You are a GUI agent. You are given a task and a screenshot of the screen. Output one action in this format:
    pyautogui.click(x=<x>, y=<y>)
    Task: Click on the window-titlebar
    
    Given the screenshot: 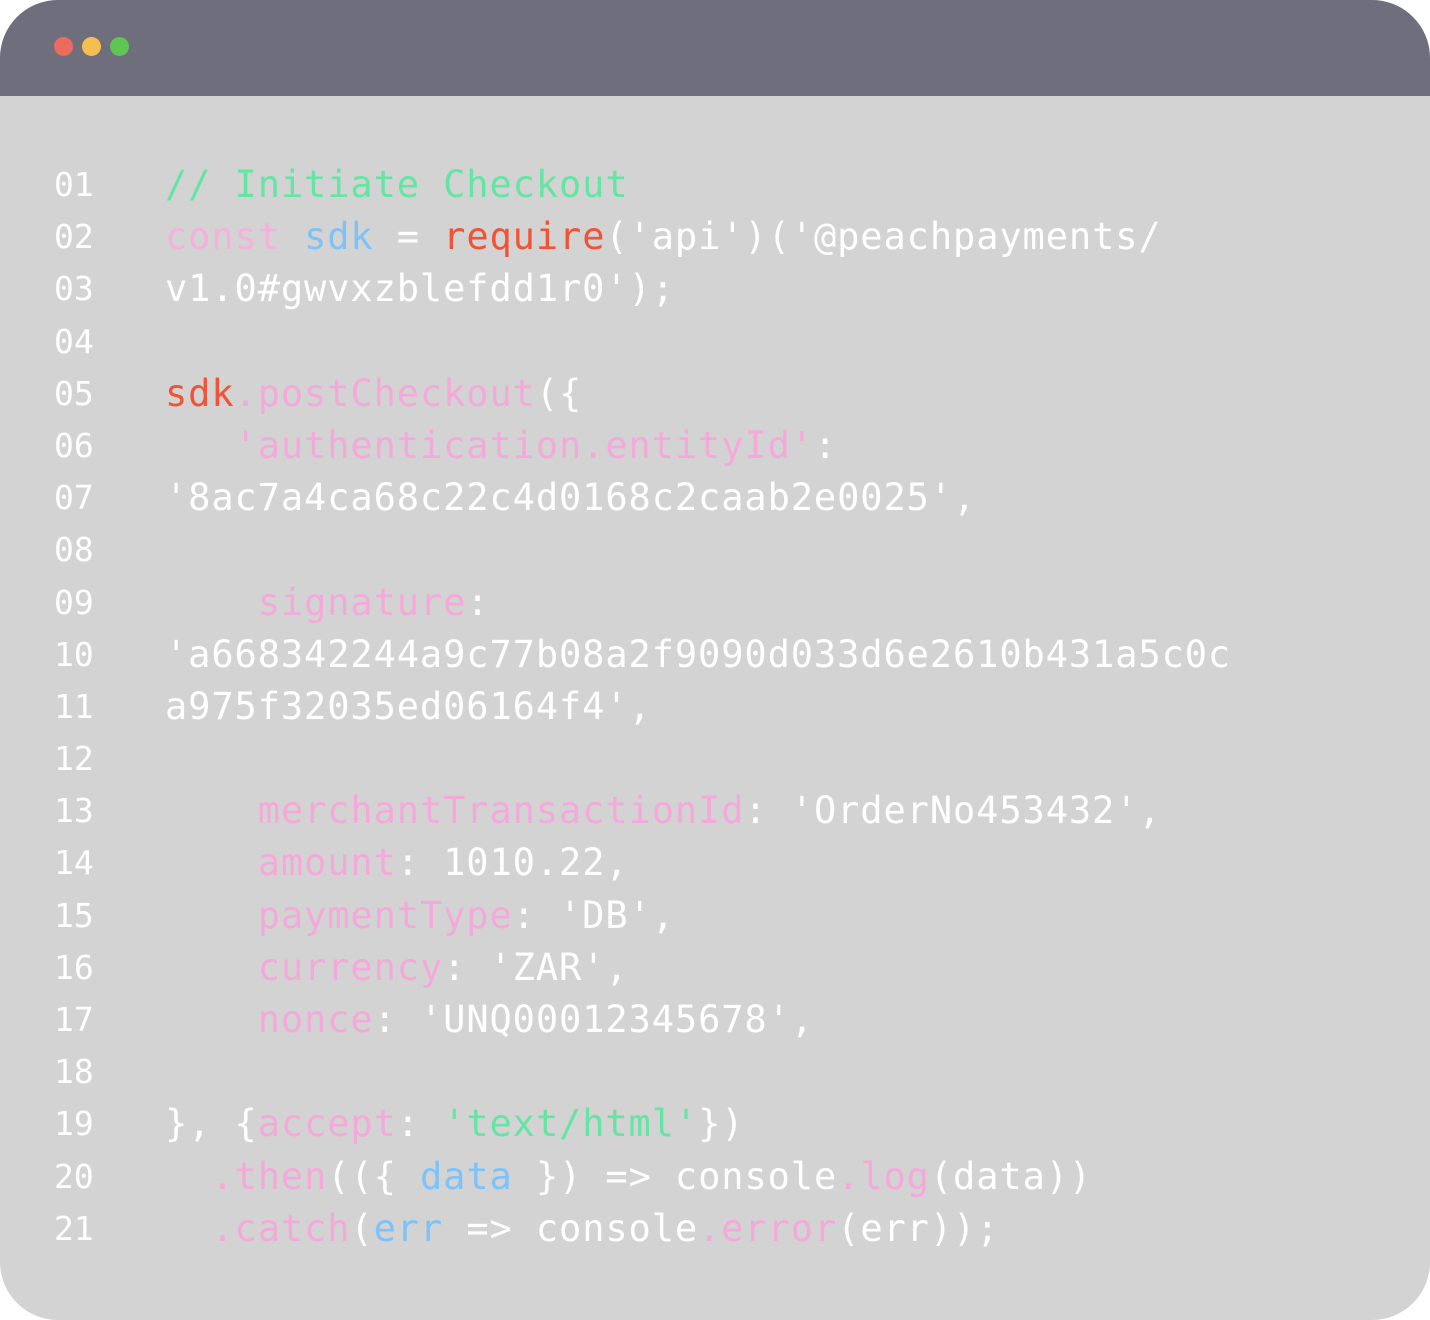 What is the action you would take?
    pyautogui.click(x=715, y=48)
    